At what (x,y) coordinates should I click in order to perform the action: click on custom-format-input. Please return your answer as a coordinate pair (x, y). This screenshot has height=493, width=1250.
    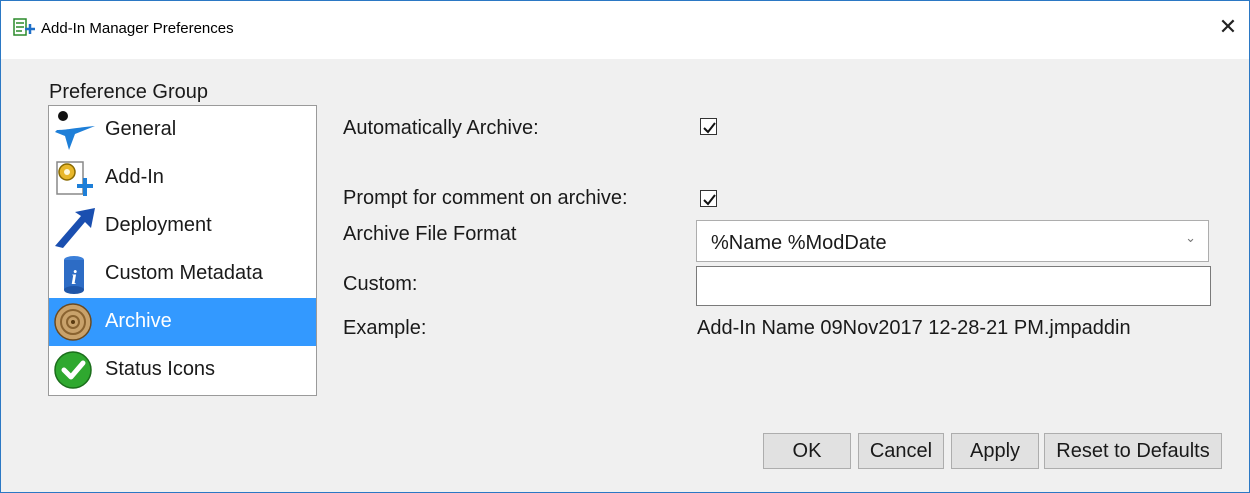
    Looking at the image, I should click on (953, 286).